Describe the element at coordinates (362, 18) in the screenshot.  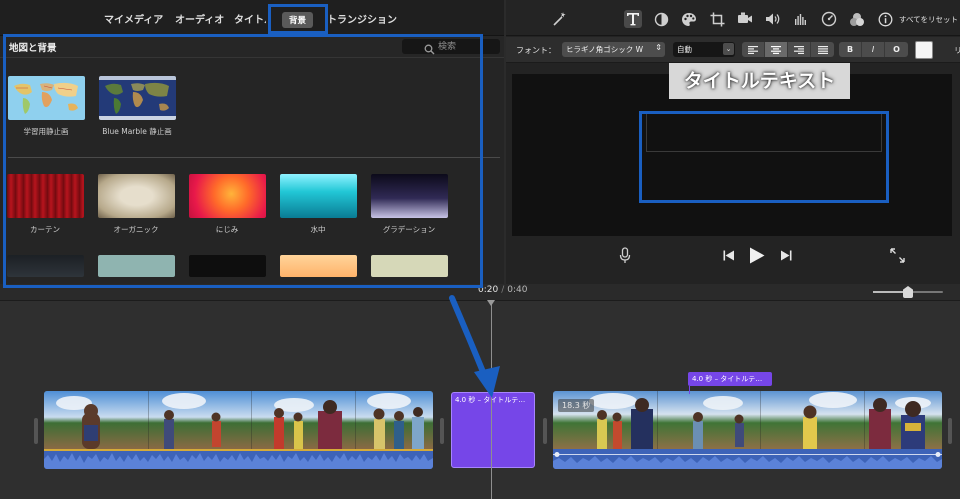
I see `tab-transitions: トランジション` at that location.